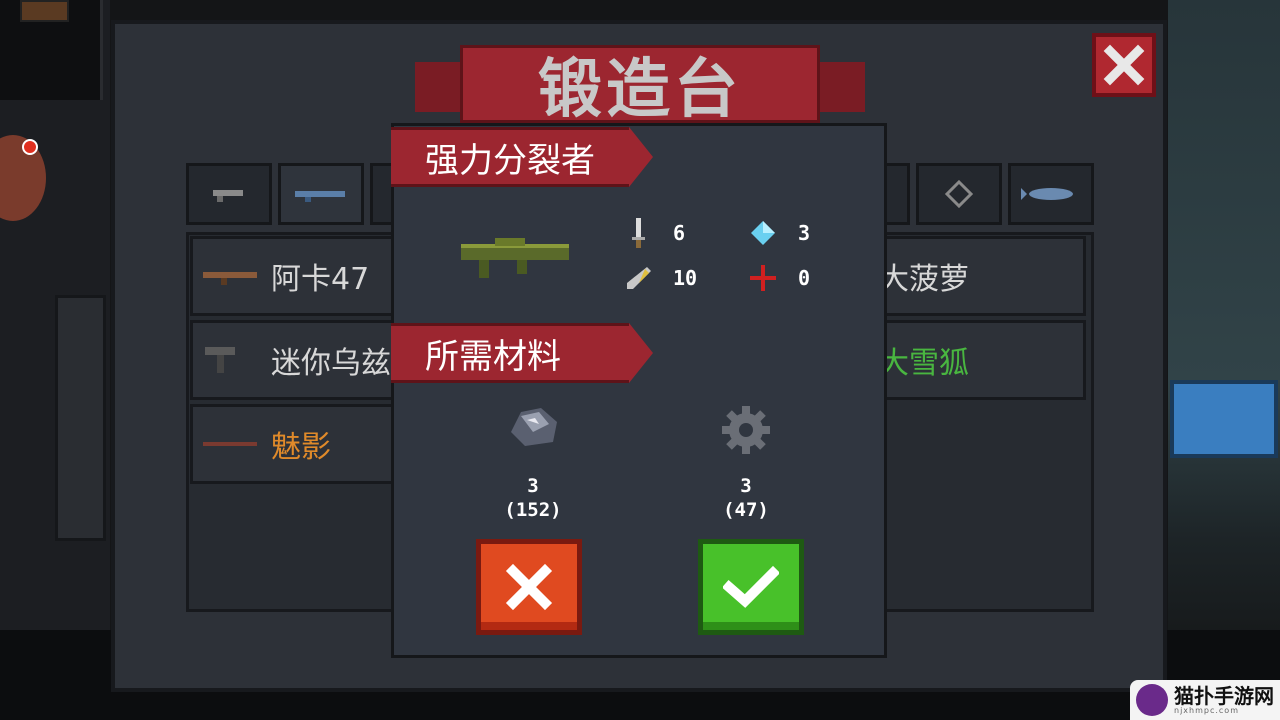 Image resolution: width=1280 pixels, height=720 pixels. What do you see at coordinates (1224, 695) in the screenshot?
I see `watermark-text: 猫扑手游网` at bounding box center [1224, 695].